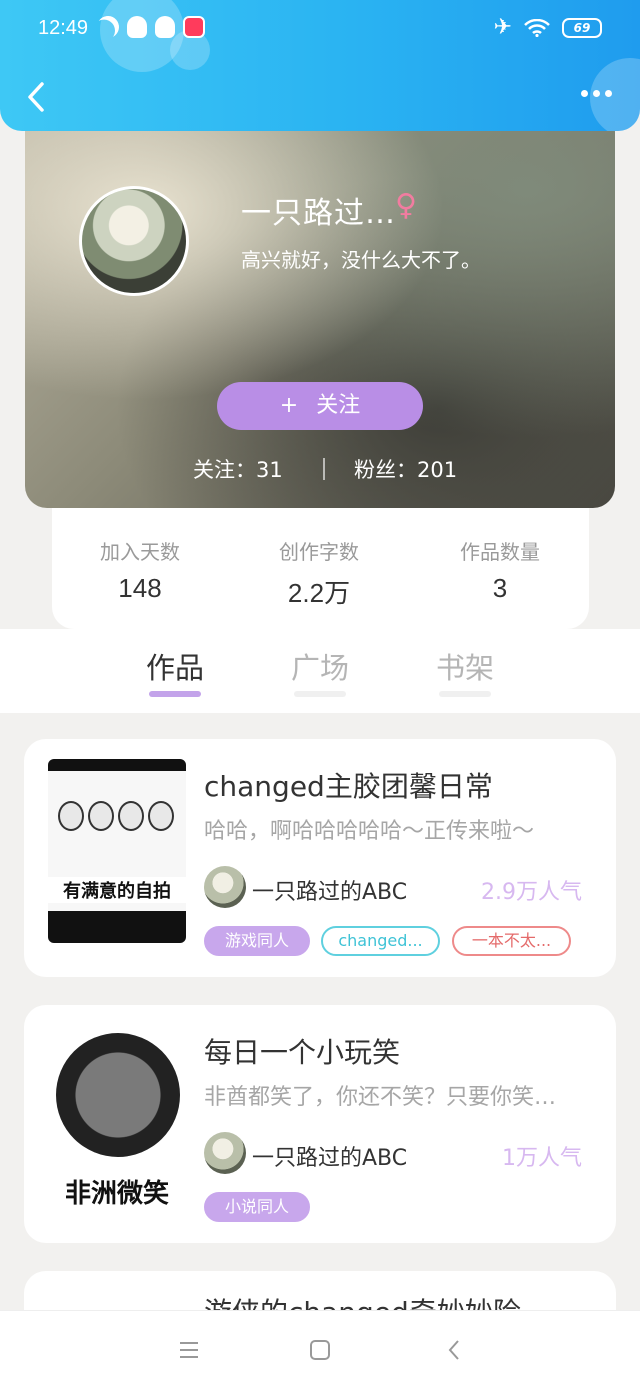 The image size is (640, 1387). I want to click on top-header: 12:49 ✈ 69, so click(320, 65).